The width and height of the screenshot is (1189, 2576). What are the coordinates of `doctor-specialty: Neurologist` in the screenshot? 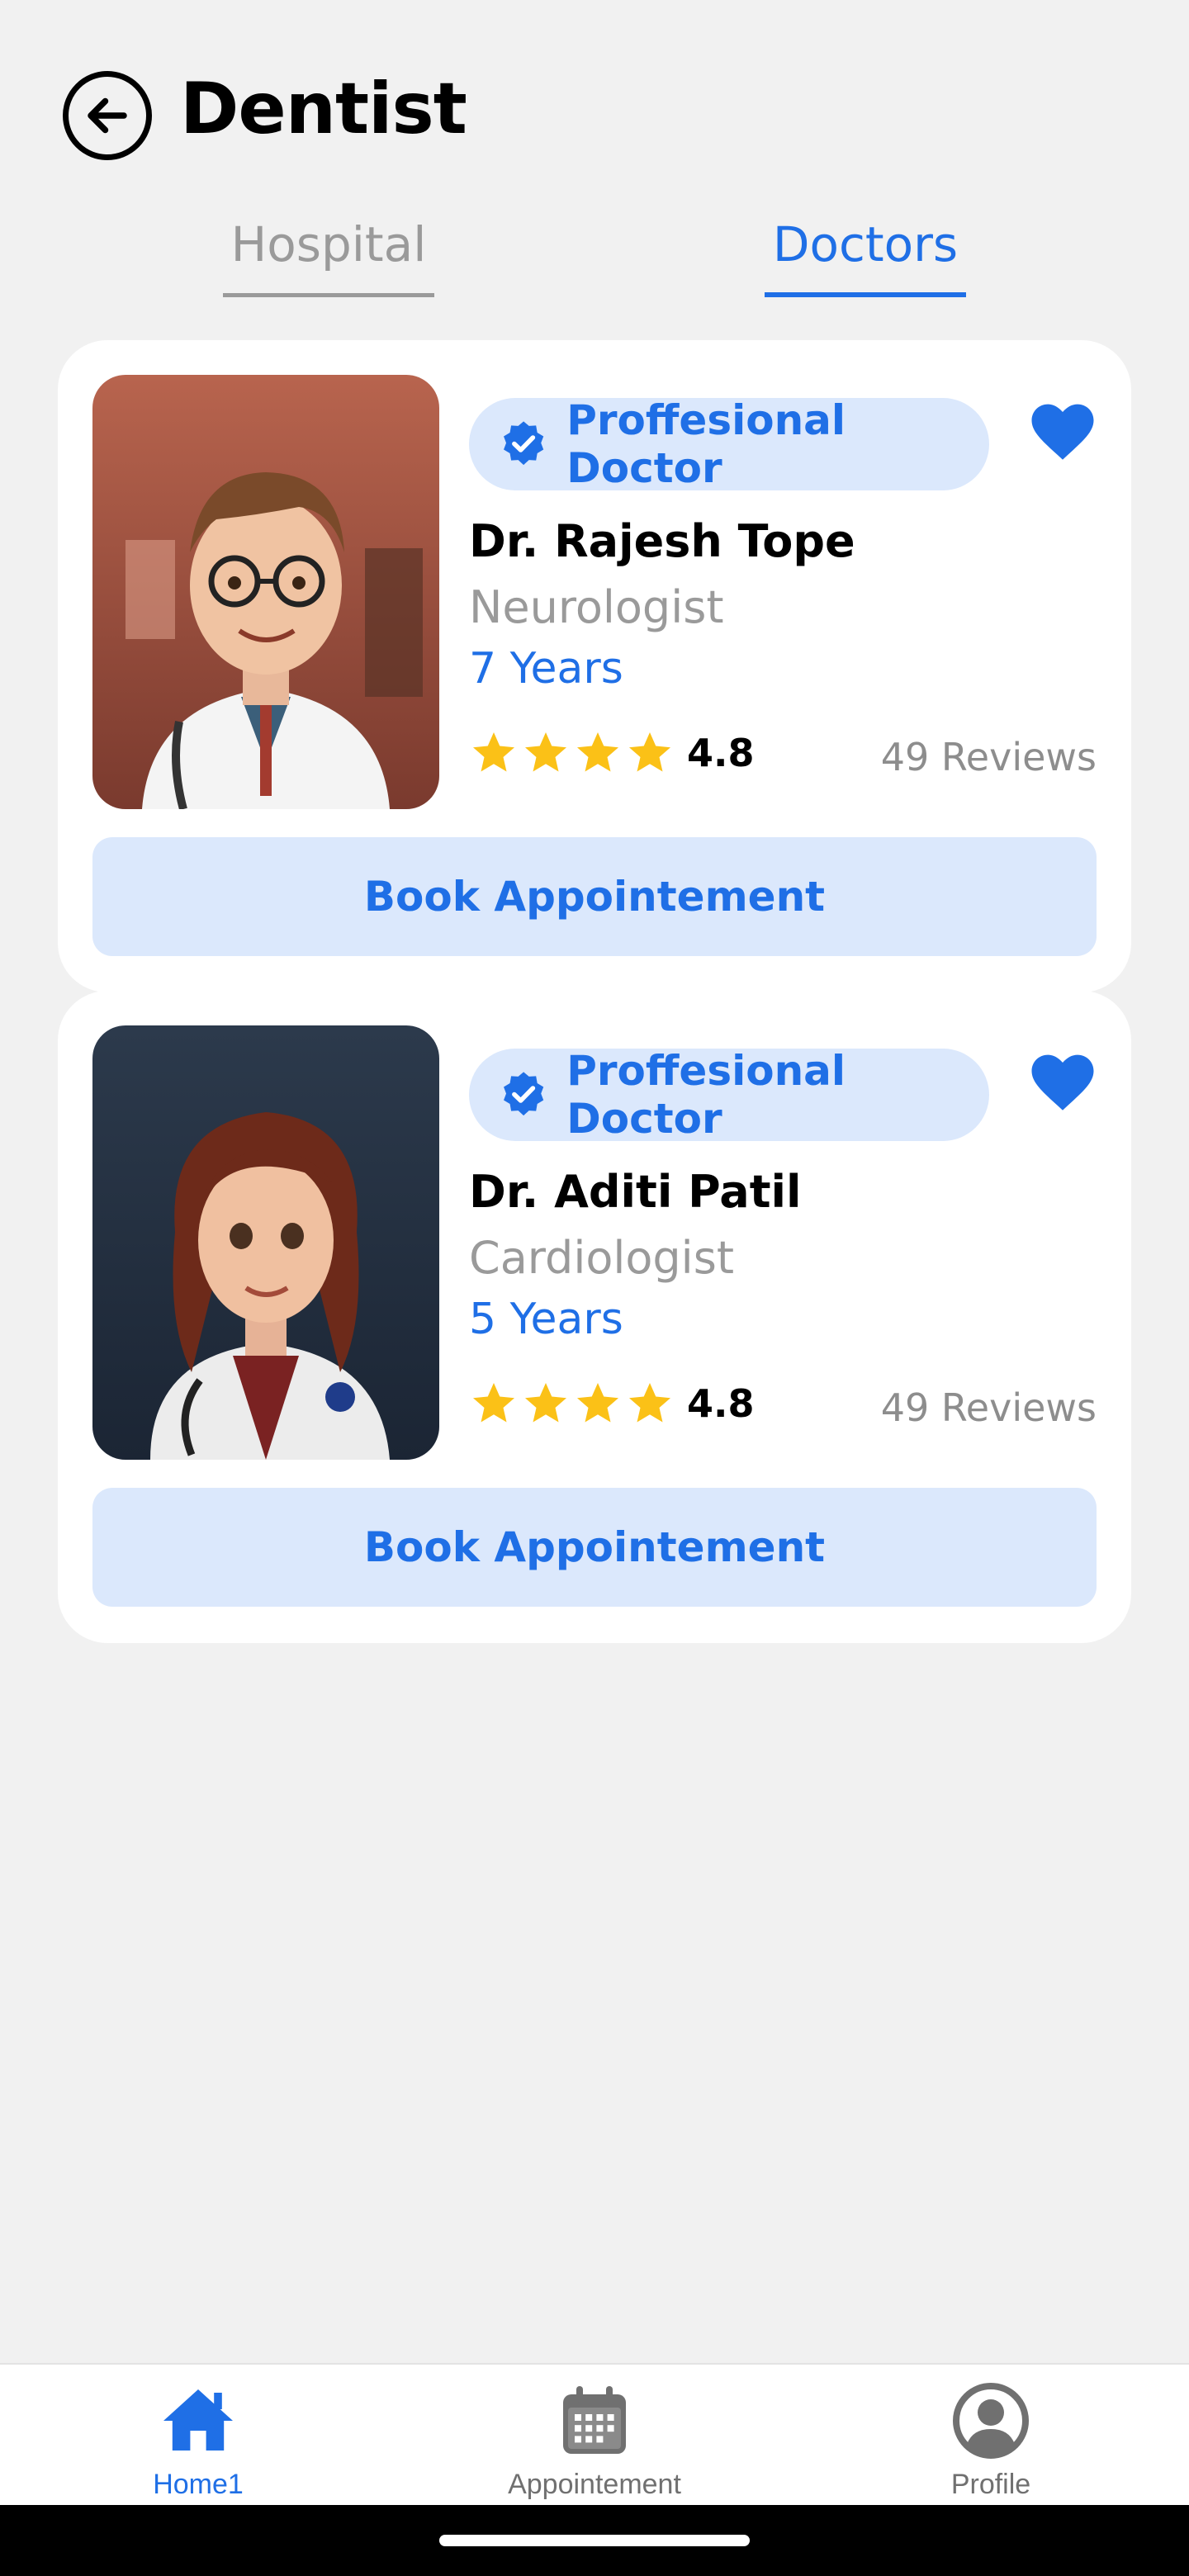 It's located at (596, 607).